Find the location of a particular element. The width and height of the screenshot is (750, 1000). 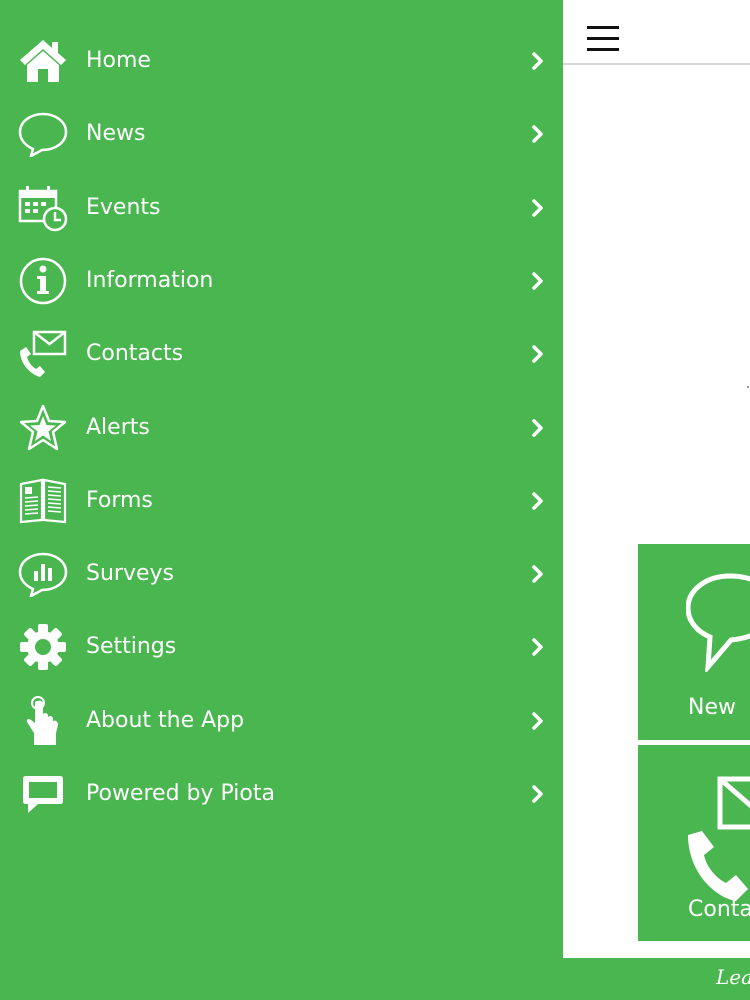

menu-item-label: Events is located at coordinates (123, 207).